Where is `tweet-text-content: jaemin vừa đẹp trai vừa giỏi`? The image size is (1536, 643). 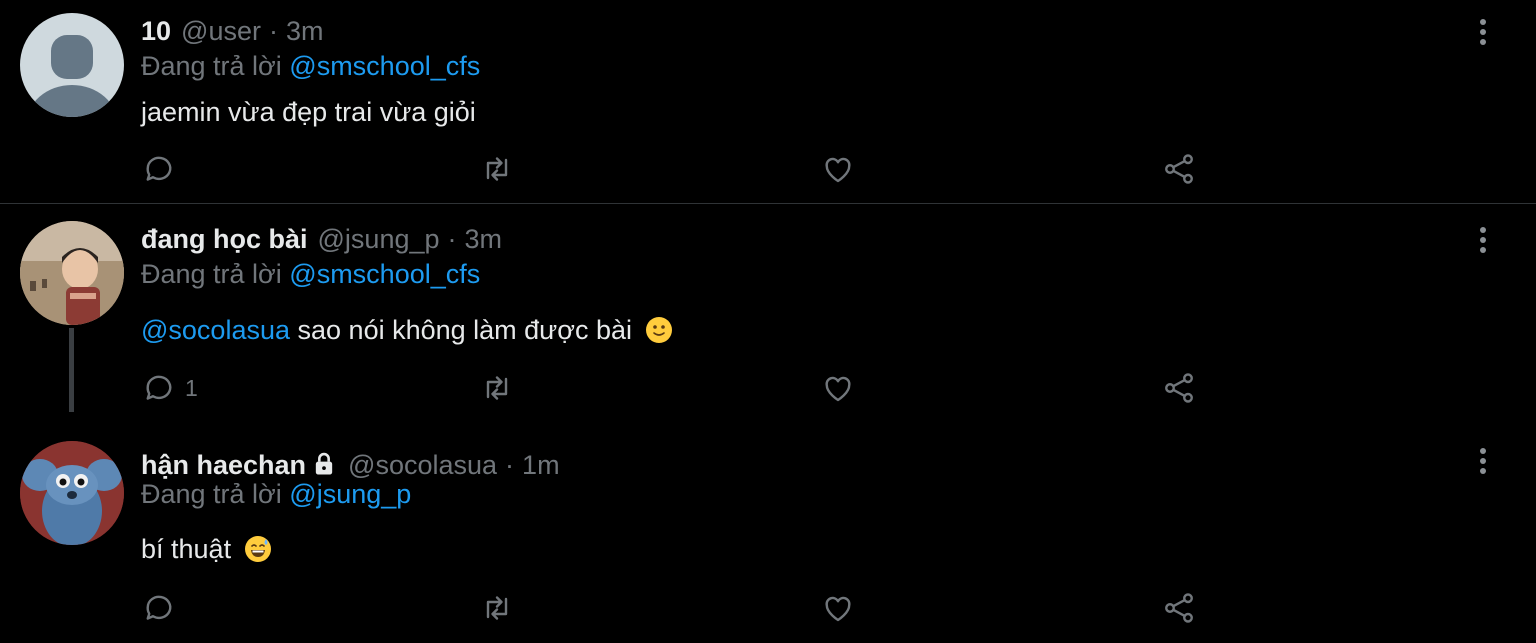 tweet-text-content: jaemin vừa đẹp trai vừa giỏi is located at coordinates (308, 112).